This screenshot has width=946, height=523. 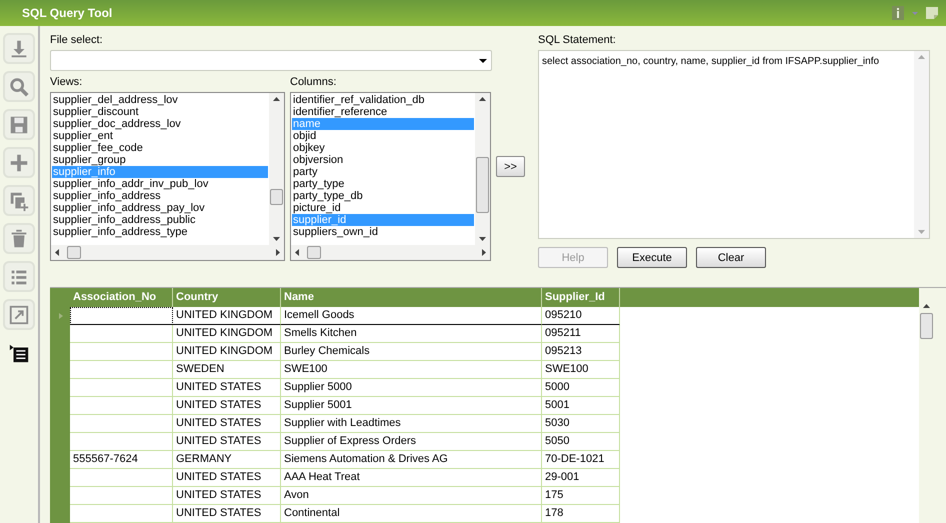 I want to click on table-cell: 095210, so click(x=581, y=316).